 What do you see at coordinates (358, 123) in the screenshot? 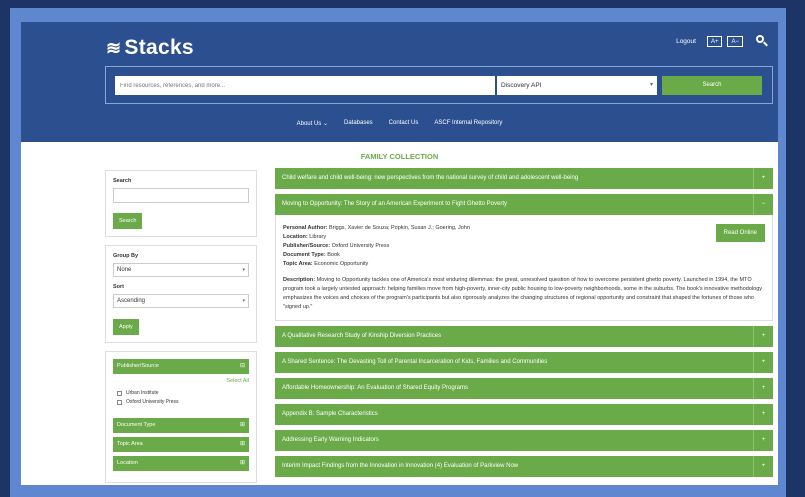
I see `nav-databases: Databases` at bounding box center [358, 123].